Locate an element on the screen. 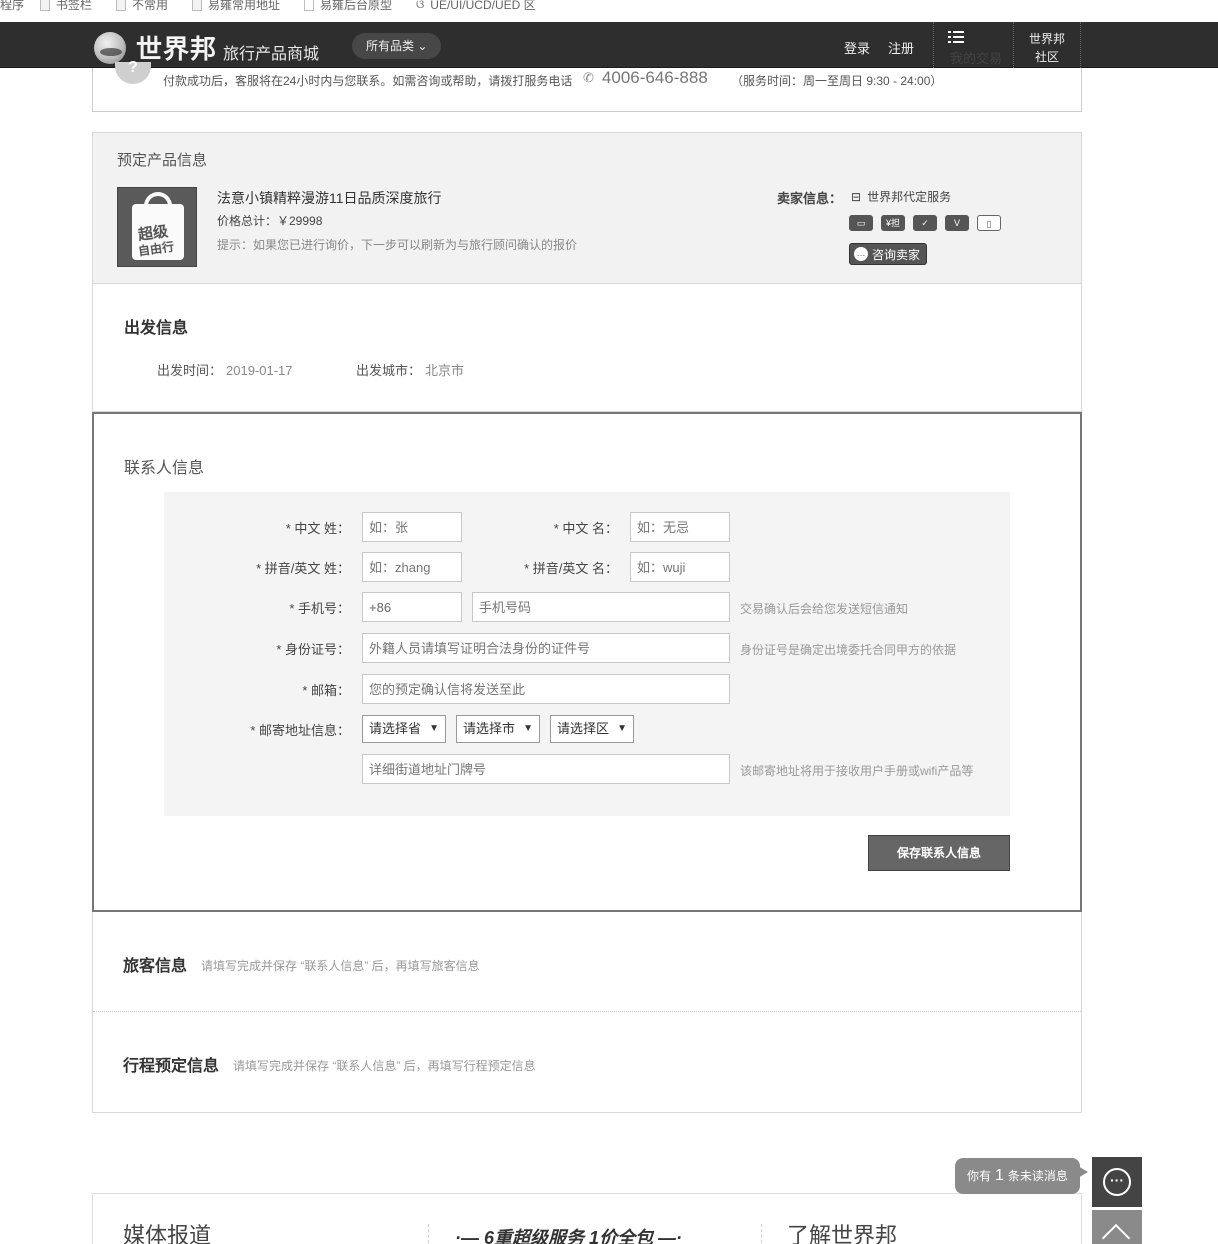  chat-icon: ··· is located at coordinates (1117, 1182).